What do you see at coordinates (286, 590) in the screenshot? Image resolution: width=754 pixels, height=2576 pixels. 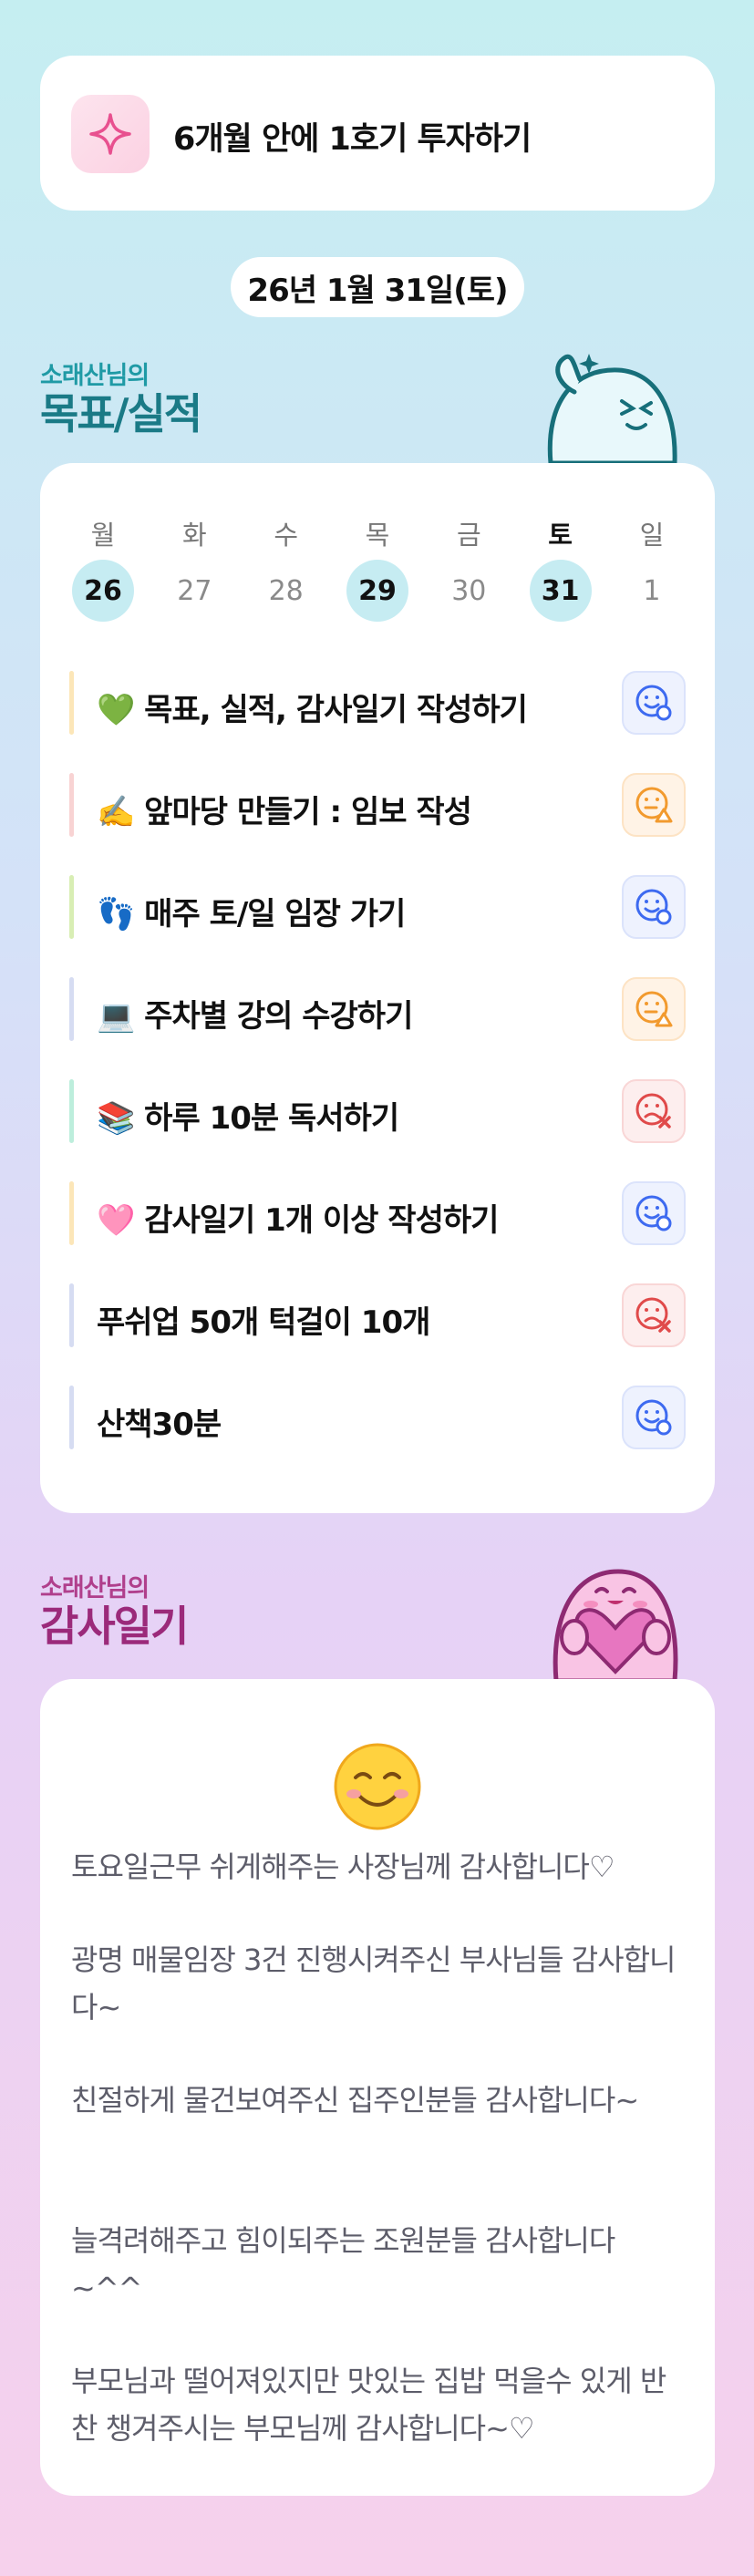 I see `day-number: 28` at bounding box center [286, 590].